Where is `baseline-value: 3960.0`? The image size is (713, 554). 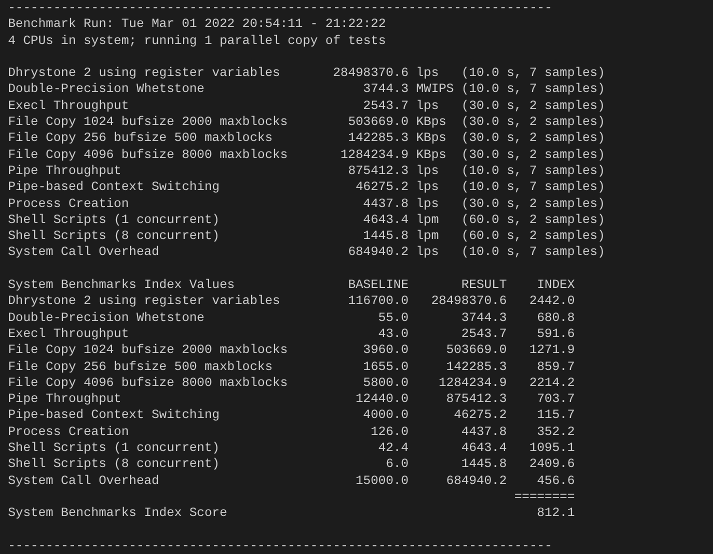
baseline-value: 3960.0 is located at coordinates (385, 350).